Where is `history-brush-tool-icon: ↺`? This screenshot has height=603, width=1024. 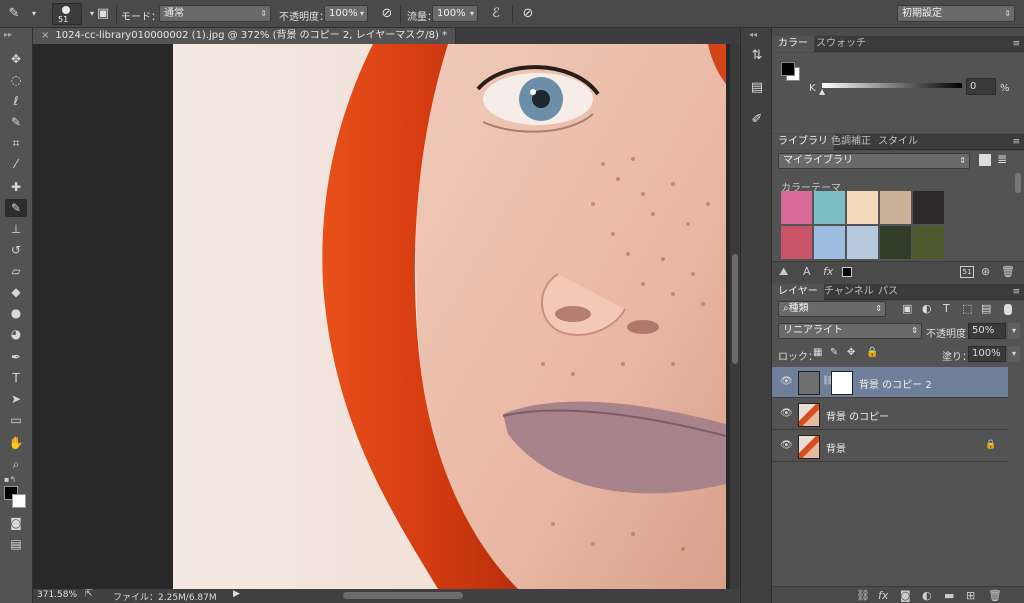 history-brush-tool-icon: ↺ is located at coordinates (16, 250).